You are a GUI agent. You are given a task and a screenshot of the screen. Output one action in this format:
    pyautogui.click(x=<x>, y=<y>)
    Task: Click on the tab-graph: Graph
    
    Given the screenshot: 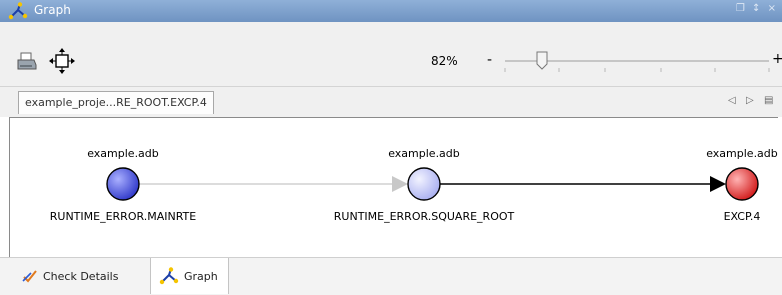 What is the action you would take?
    pyautogui.click(x=189, y=276)
    